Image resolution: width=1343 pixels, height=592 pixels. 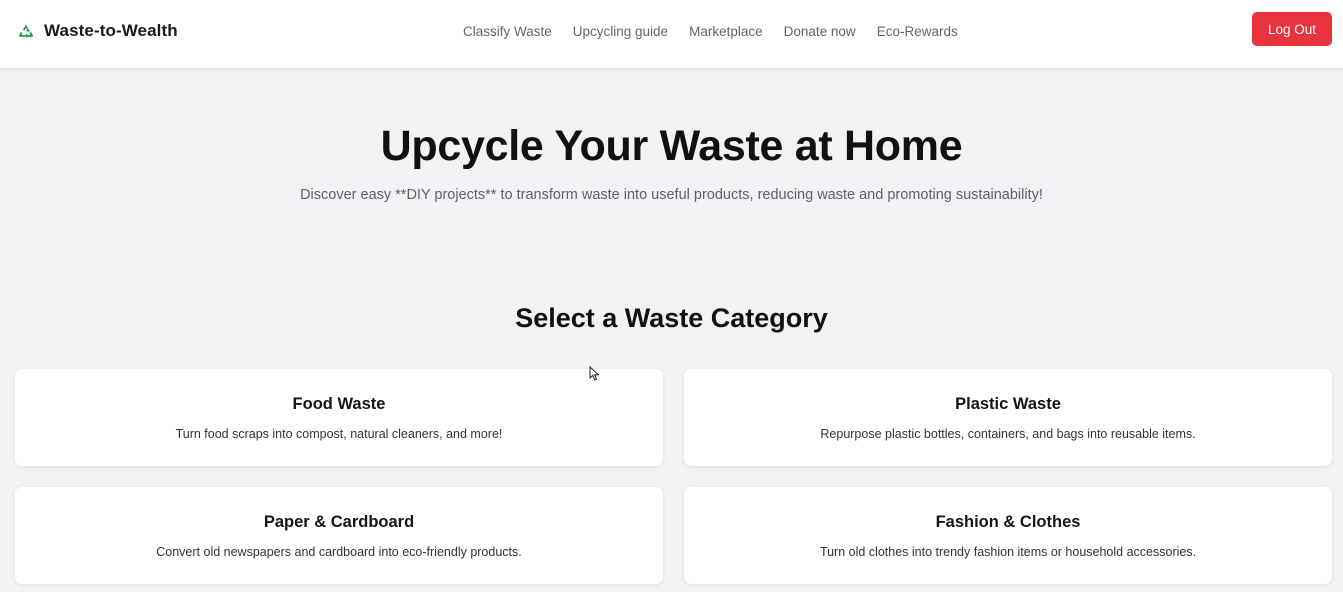 What do you see at coordinates (26, 31) in the screenshot?
I see `recycle-icon` at bounding box center [26, 31].